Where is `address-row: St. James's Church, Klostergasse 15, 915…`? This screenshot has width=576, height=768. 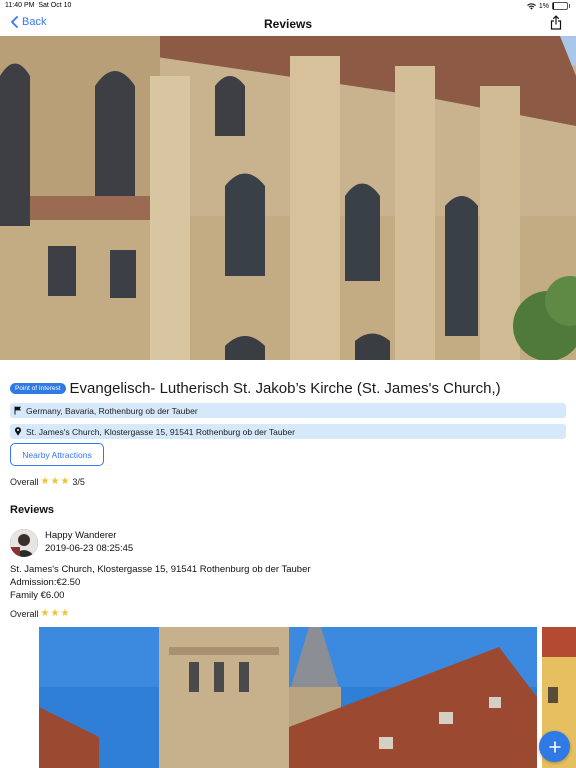
address-row: St. James's Church, Klostergasse 15, 915… is located at coordinates (288, 431).